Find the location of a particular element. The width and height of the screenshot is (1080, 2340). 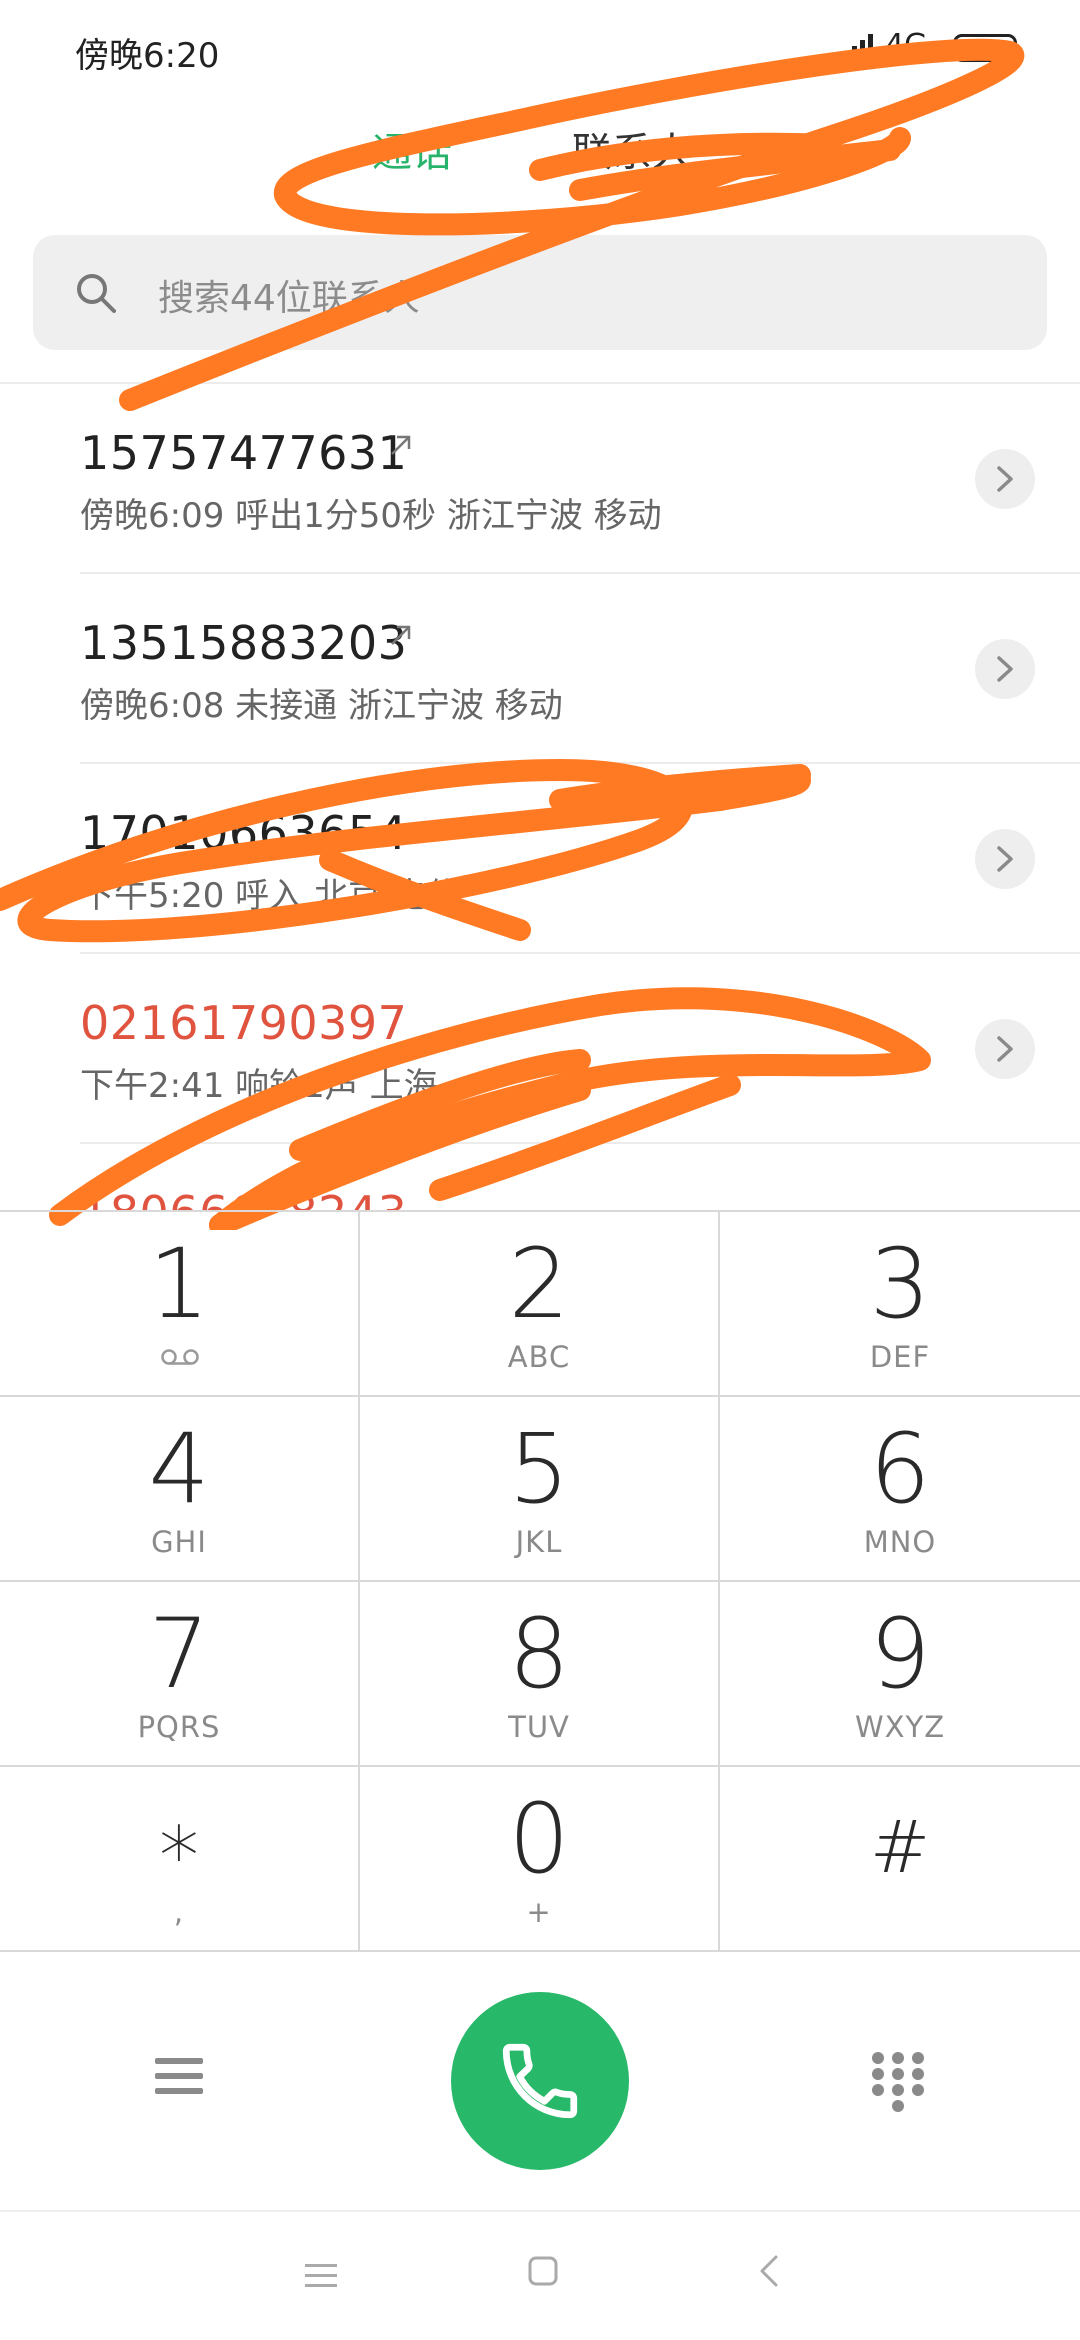

key-letters: WXYZ is located at coordinates (900, 1727).